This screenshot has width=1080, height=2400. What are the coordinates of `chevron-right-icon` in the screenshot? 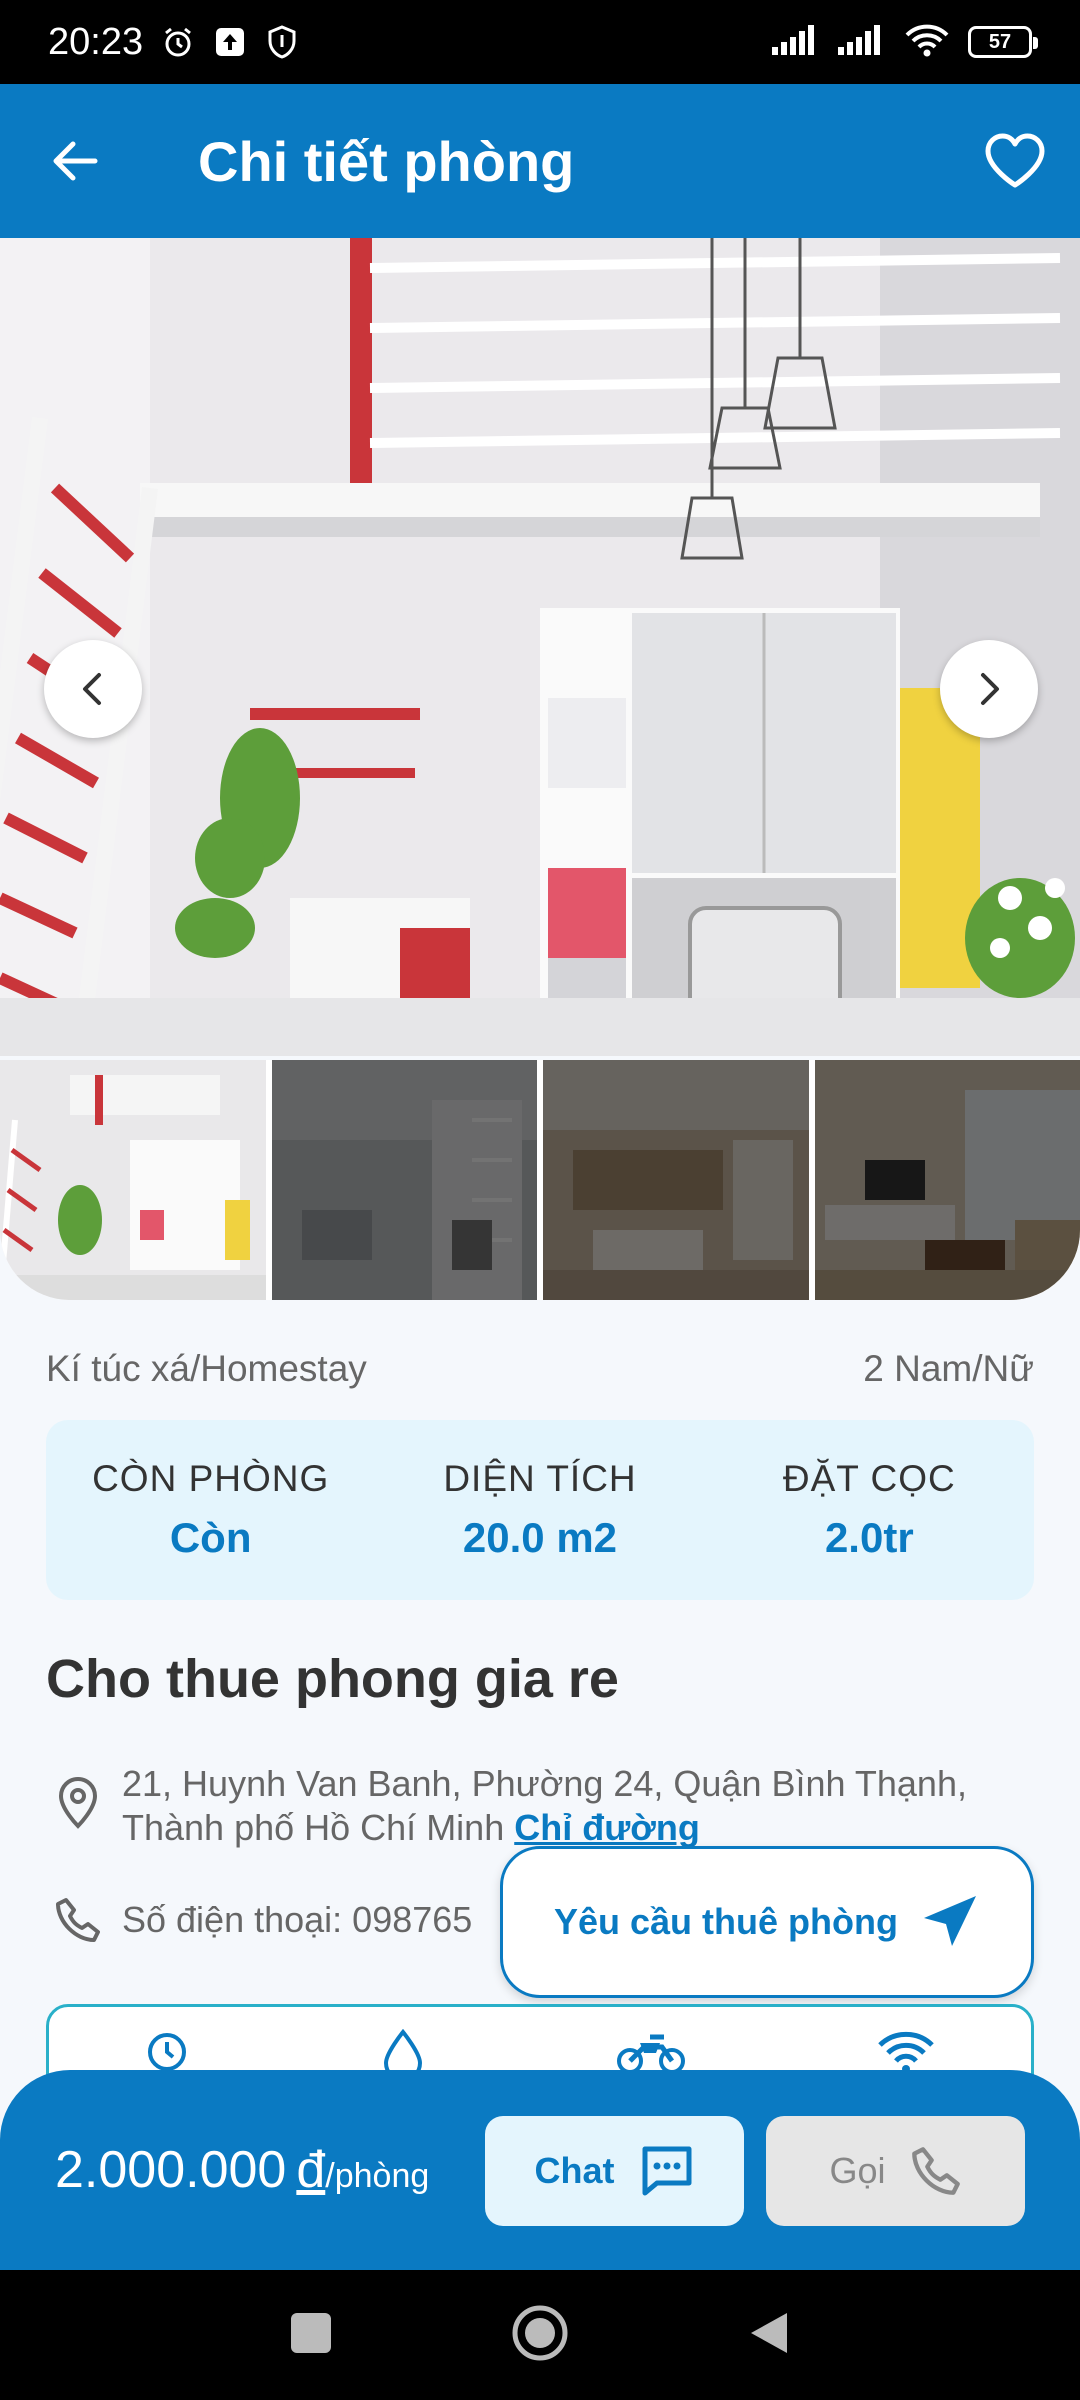 It's located at (990, 689).